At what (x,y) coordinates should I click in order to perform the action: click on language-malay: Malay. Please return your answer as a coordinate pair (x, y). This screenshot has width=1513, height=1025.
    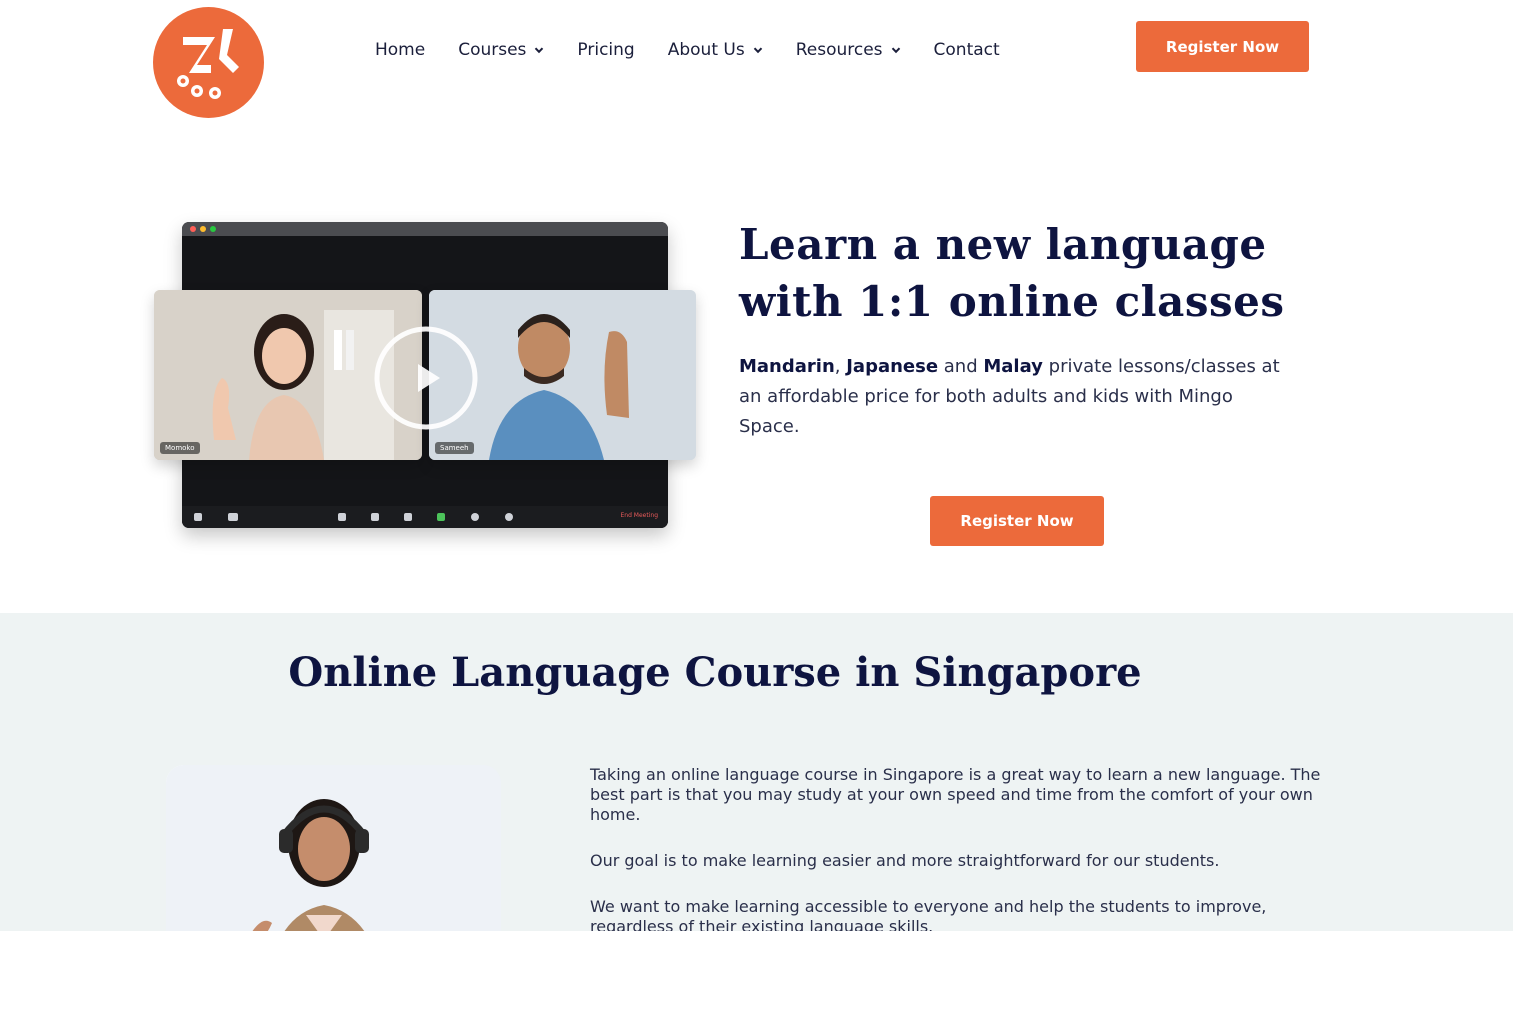
    Looking at the image, I should click on (1013, 366).